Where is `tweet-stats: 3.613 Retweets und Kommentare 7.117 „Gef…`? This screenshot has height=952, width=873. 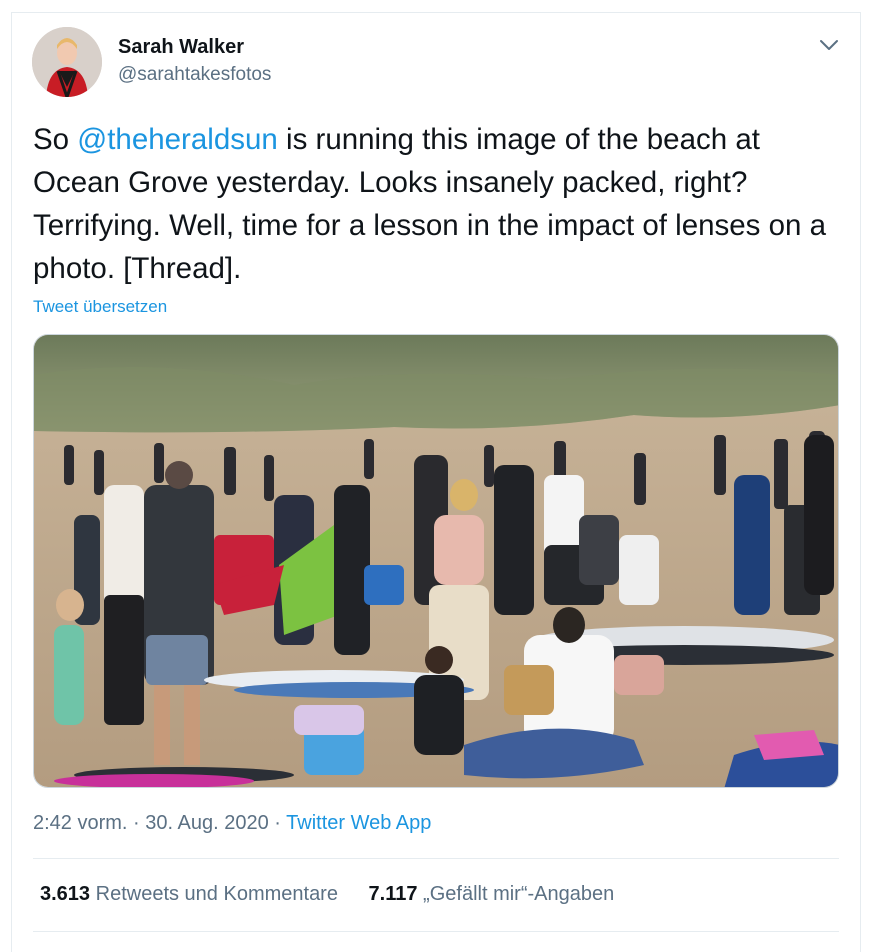 tweet-stats: 3.613 Retweets und Kommentare 7.117 „Gef… is located at coordinates (327, 894).